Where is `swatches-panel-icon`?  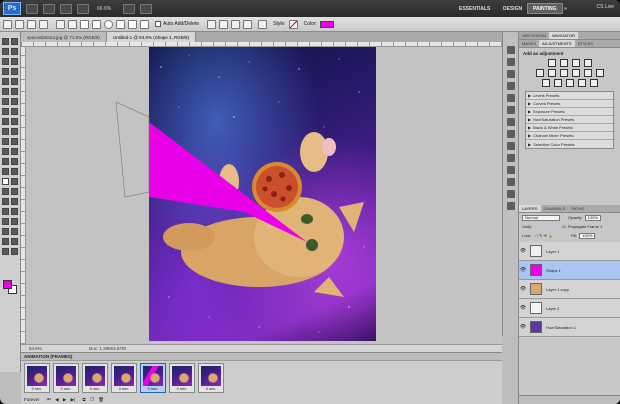 swatches-panel-icon is located at coordinates (511, 110).